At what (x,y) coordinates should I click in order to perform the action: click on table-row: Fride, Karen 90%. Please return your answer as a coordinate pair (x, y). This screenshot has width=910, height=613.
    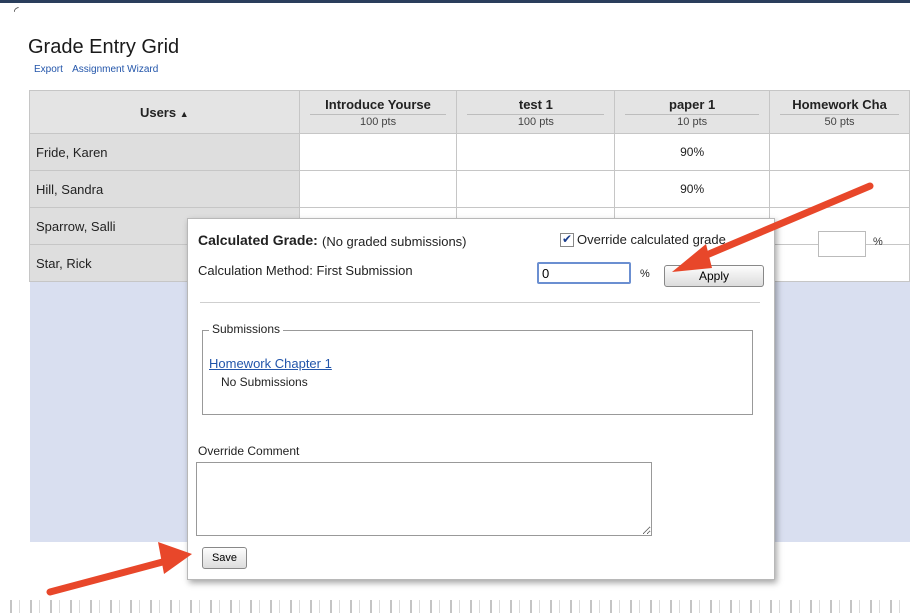
    Looking at the image, I should click on (469, 152).